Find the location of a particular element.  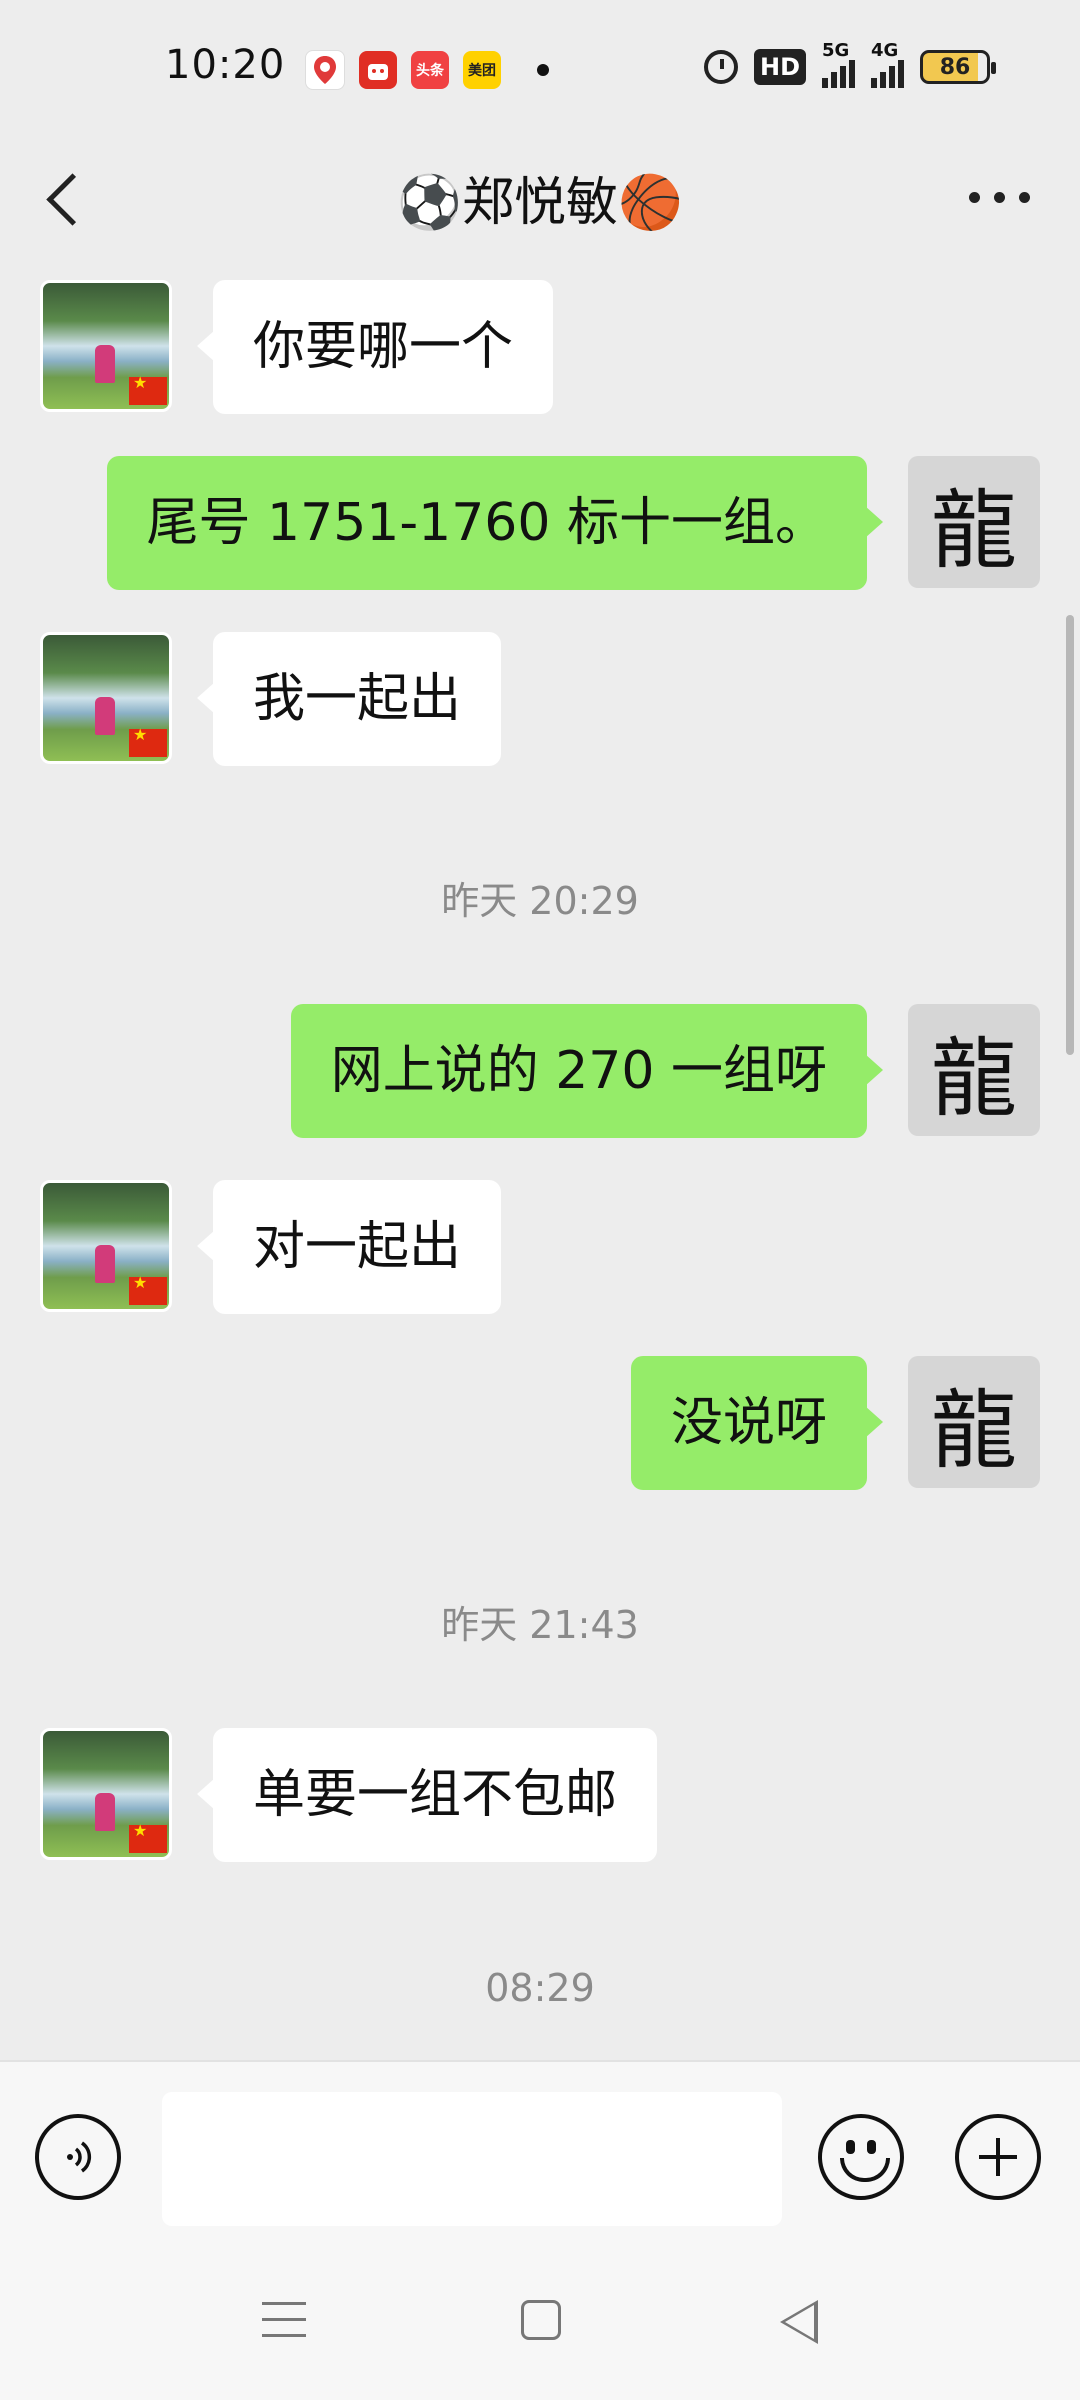

chat-title: ⚽郑悦敏🏀 is located at coordinates (540, 203).